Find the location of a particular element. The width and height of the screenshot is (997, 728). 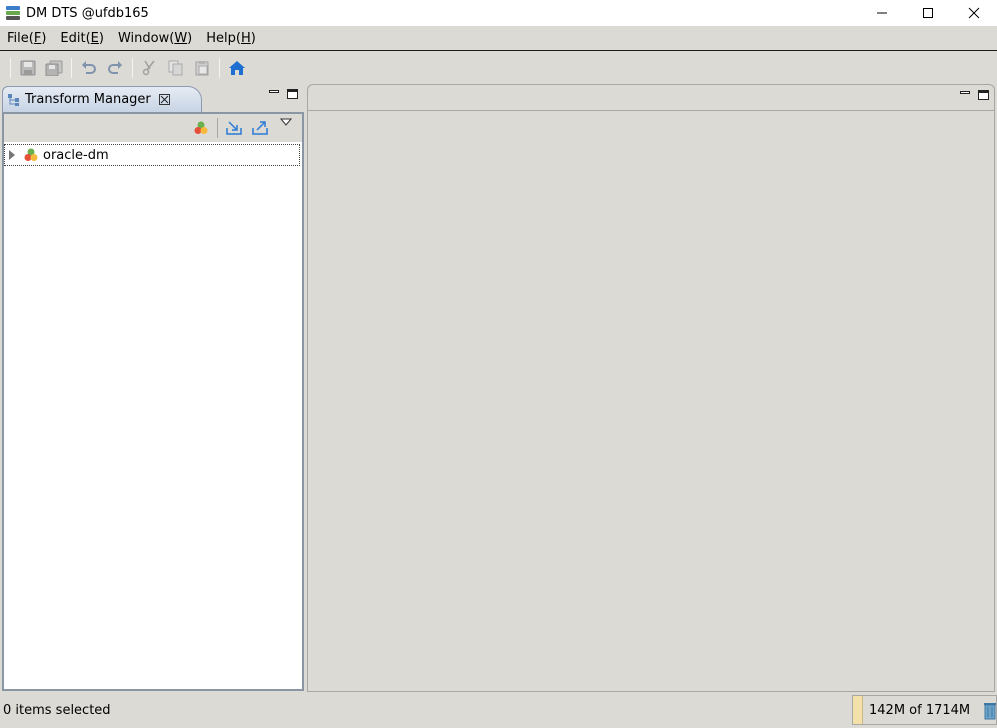

menu-window: Window(W) is located at coordinates (155, 38).